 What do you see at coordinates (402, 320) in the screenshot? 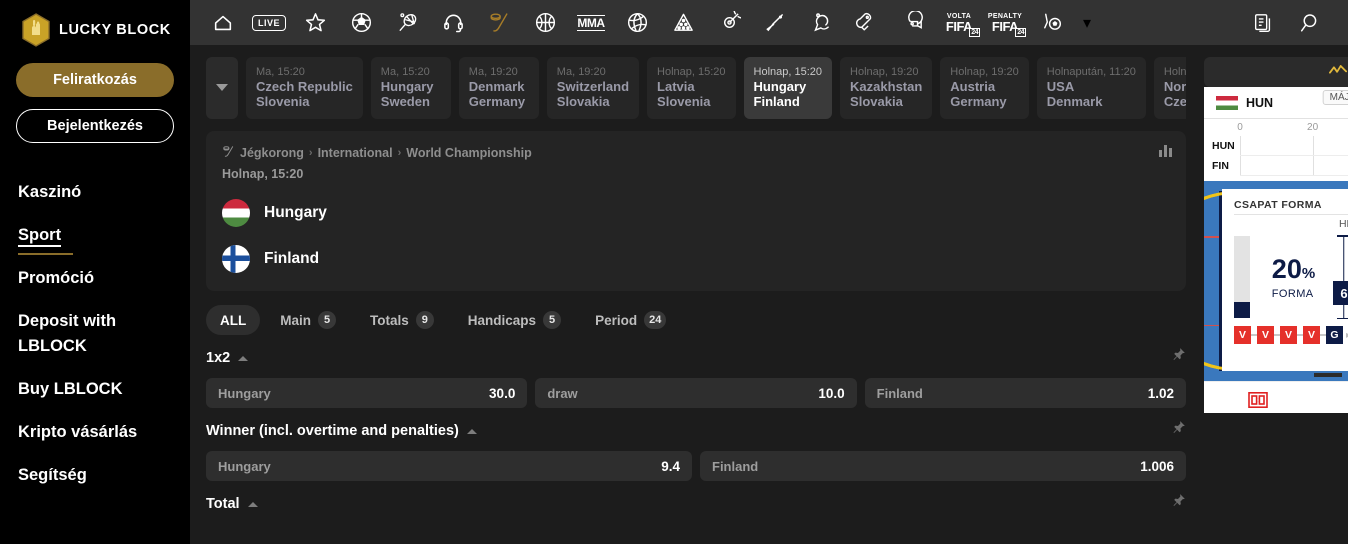
I see `tab-totals: Totals 9` at bounding box center [402, 320].